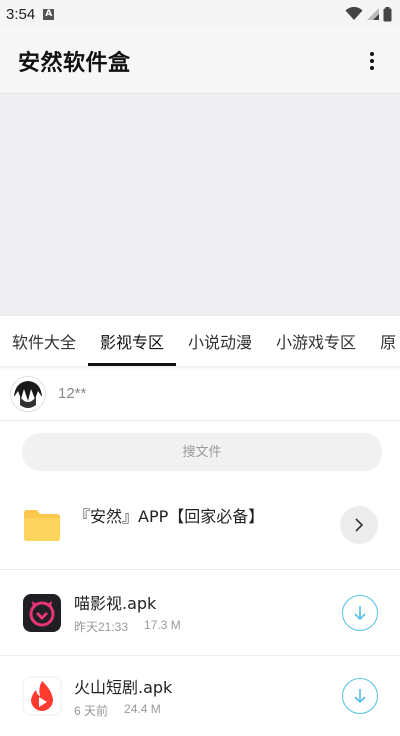 The width and height of the screenshot is (400, 736). Describe the element at coordinates (115, 603) in the screenshot. I see `file-name: 喵影视.apk` at that location.